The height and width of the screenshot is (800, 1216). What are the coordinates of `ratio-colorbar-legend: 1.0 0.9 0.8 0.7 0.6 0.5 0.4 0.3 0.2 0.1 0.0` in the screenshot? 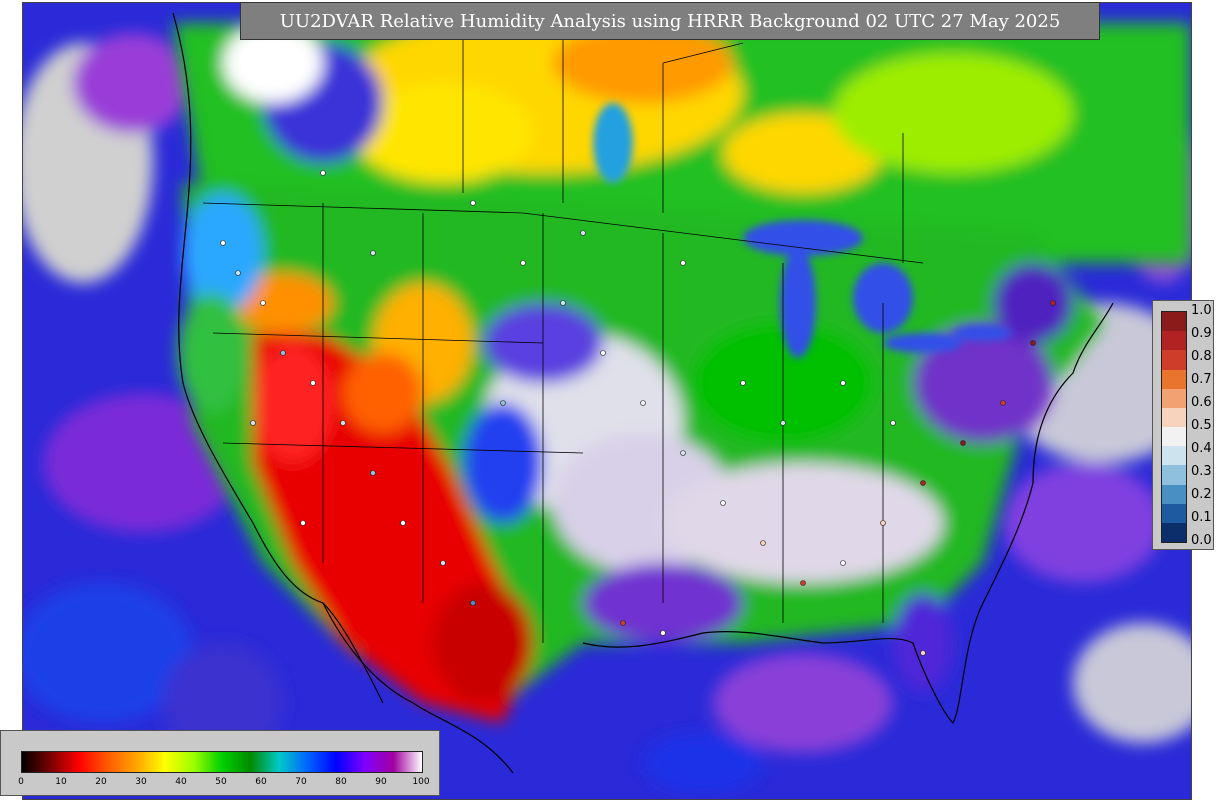 It's located at (1183, 425).